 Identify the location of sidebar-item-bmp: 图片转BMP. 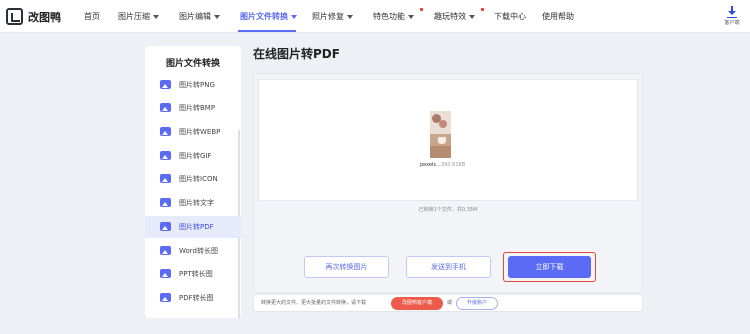
(193, 108).